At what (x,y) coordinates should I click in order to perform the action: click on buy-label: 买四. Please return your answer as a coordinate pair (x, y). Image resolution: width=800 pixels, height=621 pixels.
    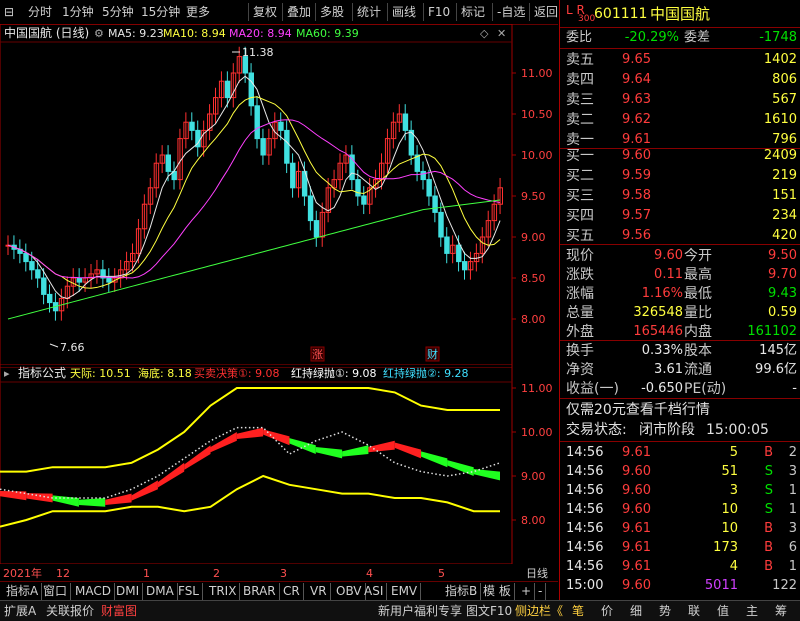
    Looking at the image, I should click on (580, 216).